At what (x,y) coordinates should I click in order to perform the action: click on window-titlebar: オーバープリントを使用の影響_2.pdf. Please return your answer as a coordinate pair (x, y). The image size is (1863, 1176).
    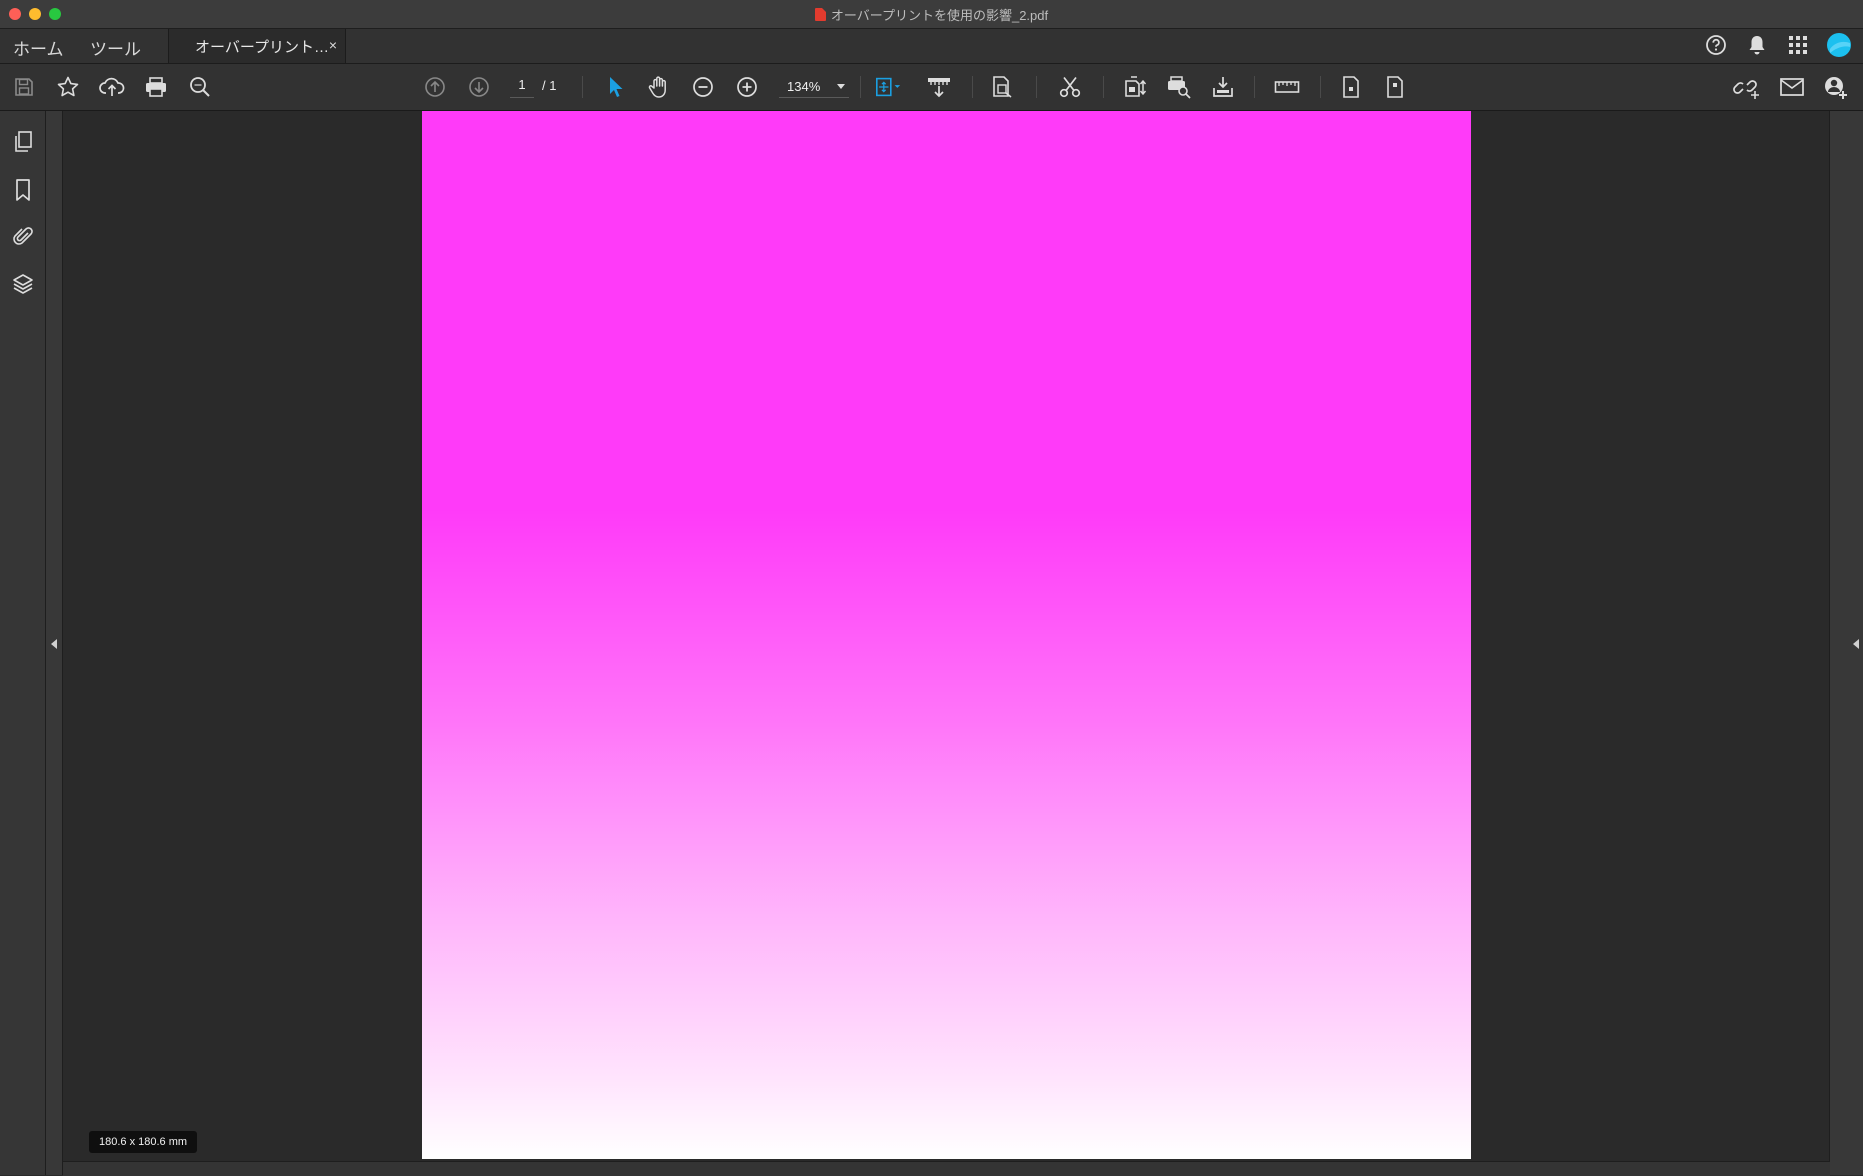
    Looking at the image, I should click on (931, 14).